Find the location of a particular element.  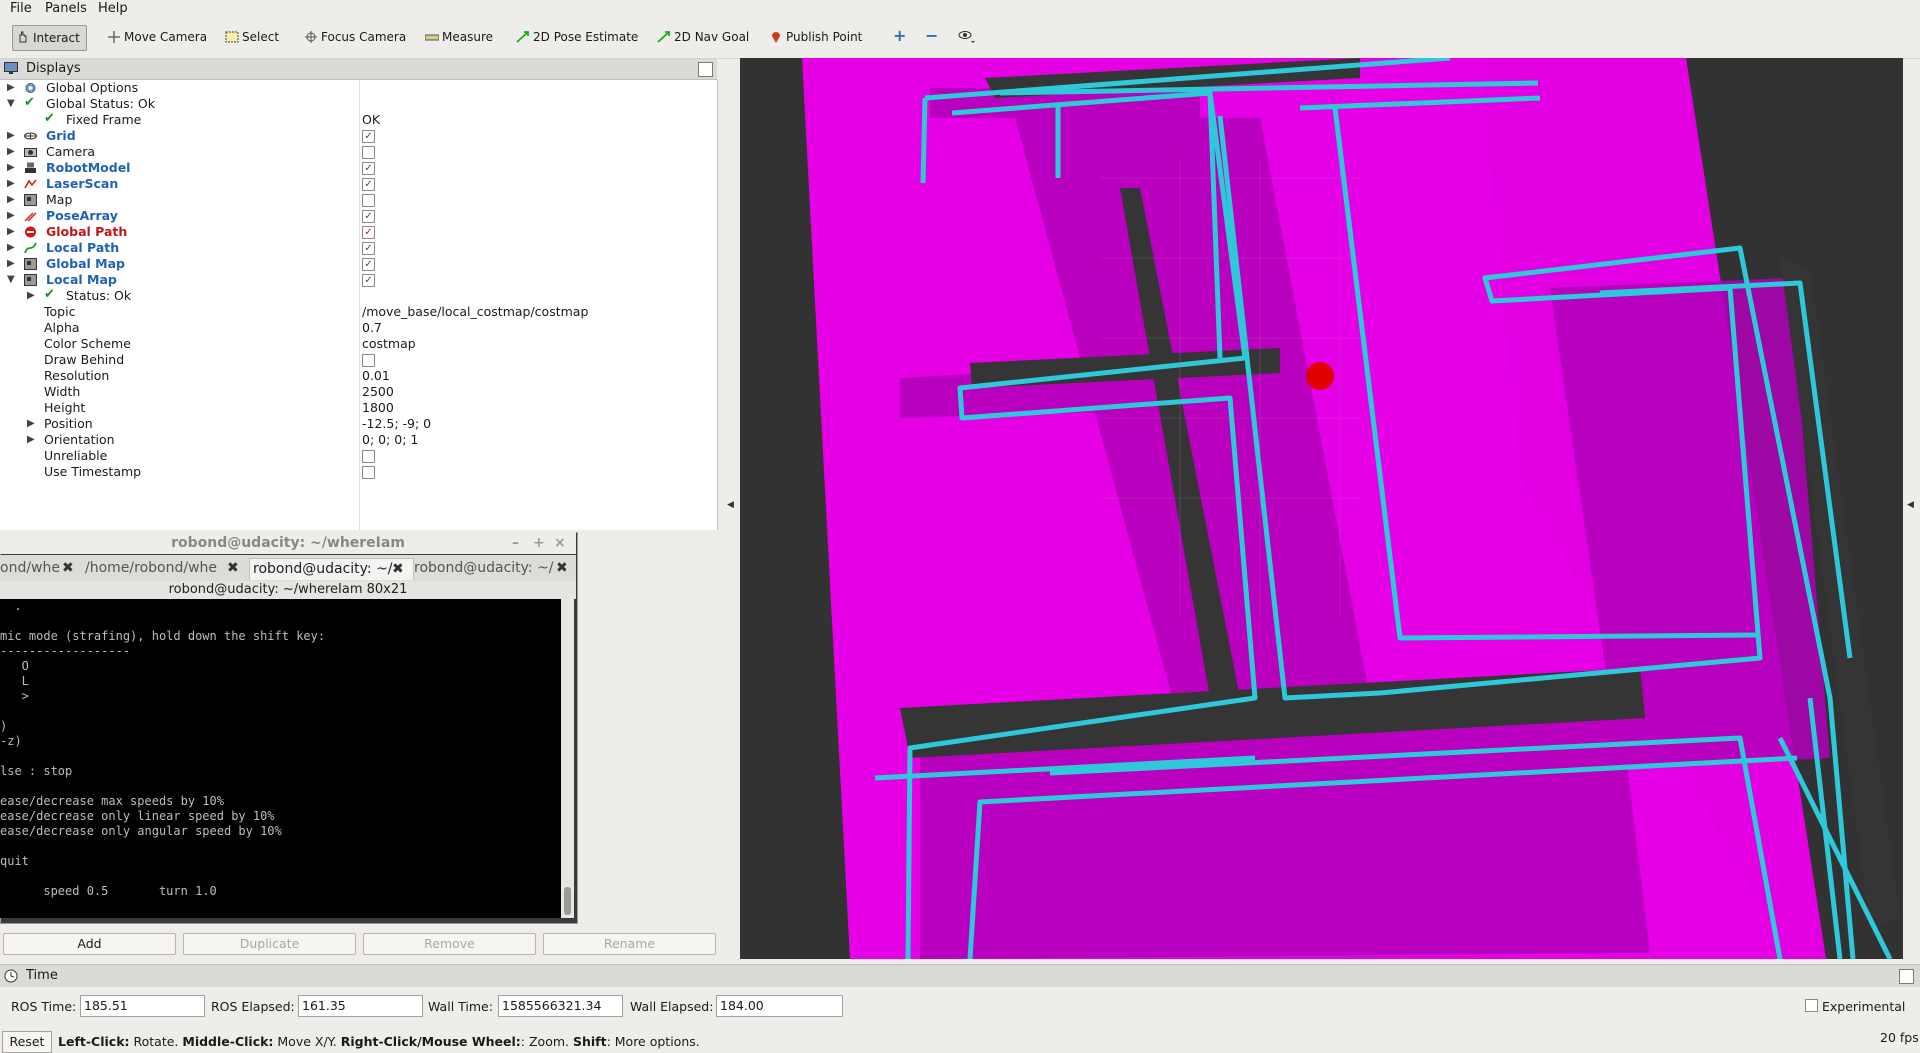

rename-display-button: Rename is located at coordinates (629, 944).